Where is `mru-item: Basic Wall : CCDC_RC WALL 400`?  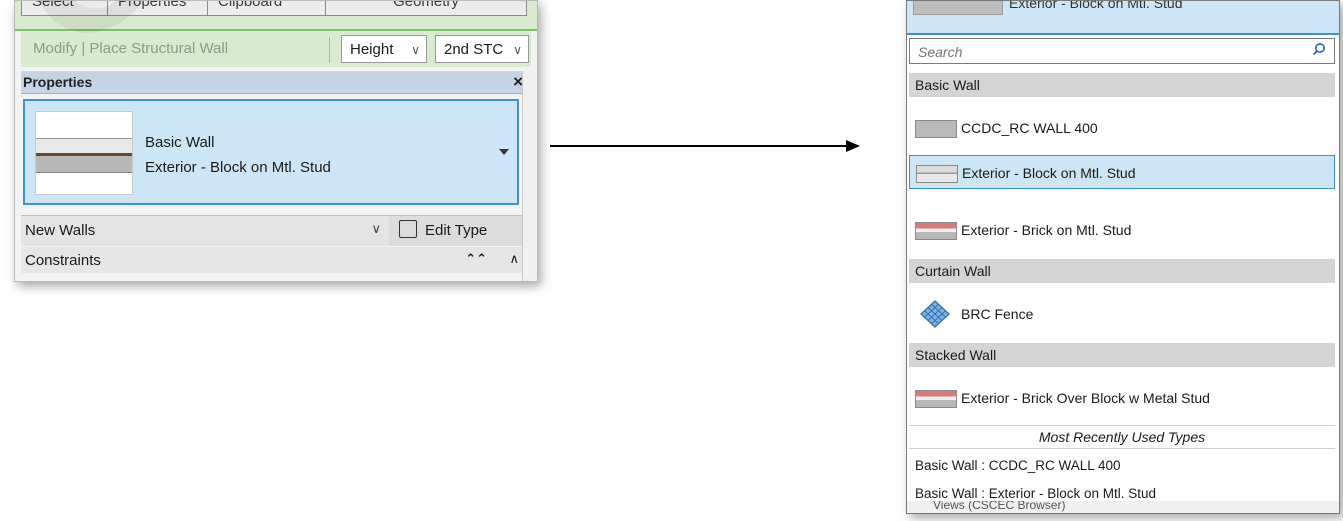
mru-item: Basic Wall : CCDC_RC WALL 400 is located at coordinates (1018, 465).